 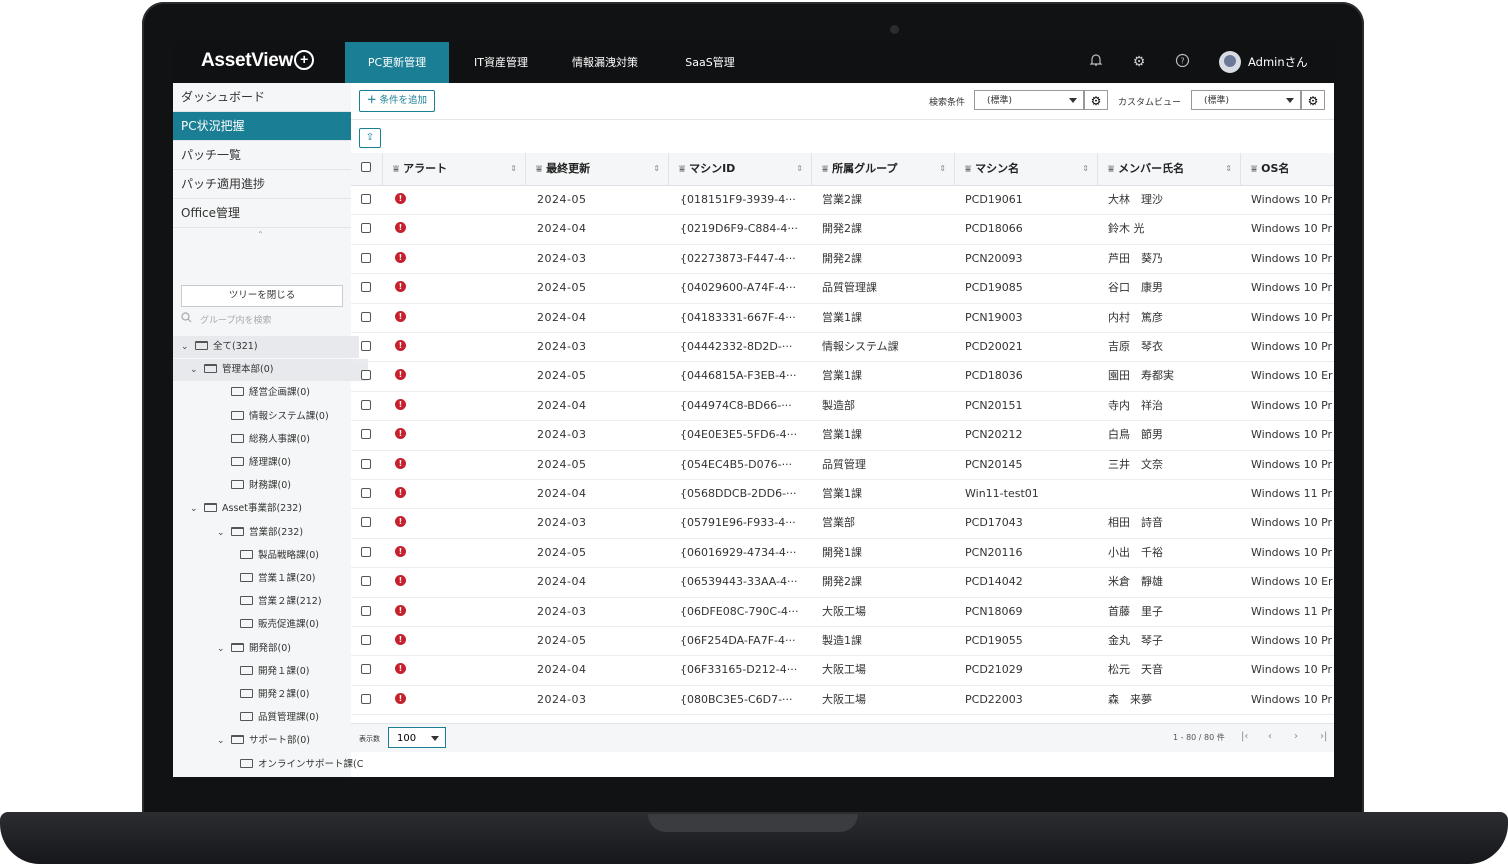 I want to click on tree-node: ⌄ 営業部(232), so click(x=260, y=533).